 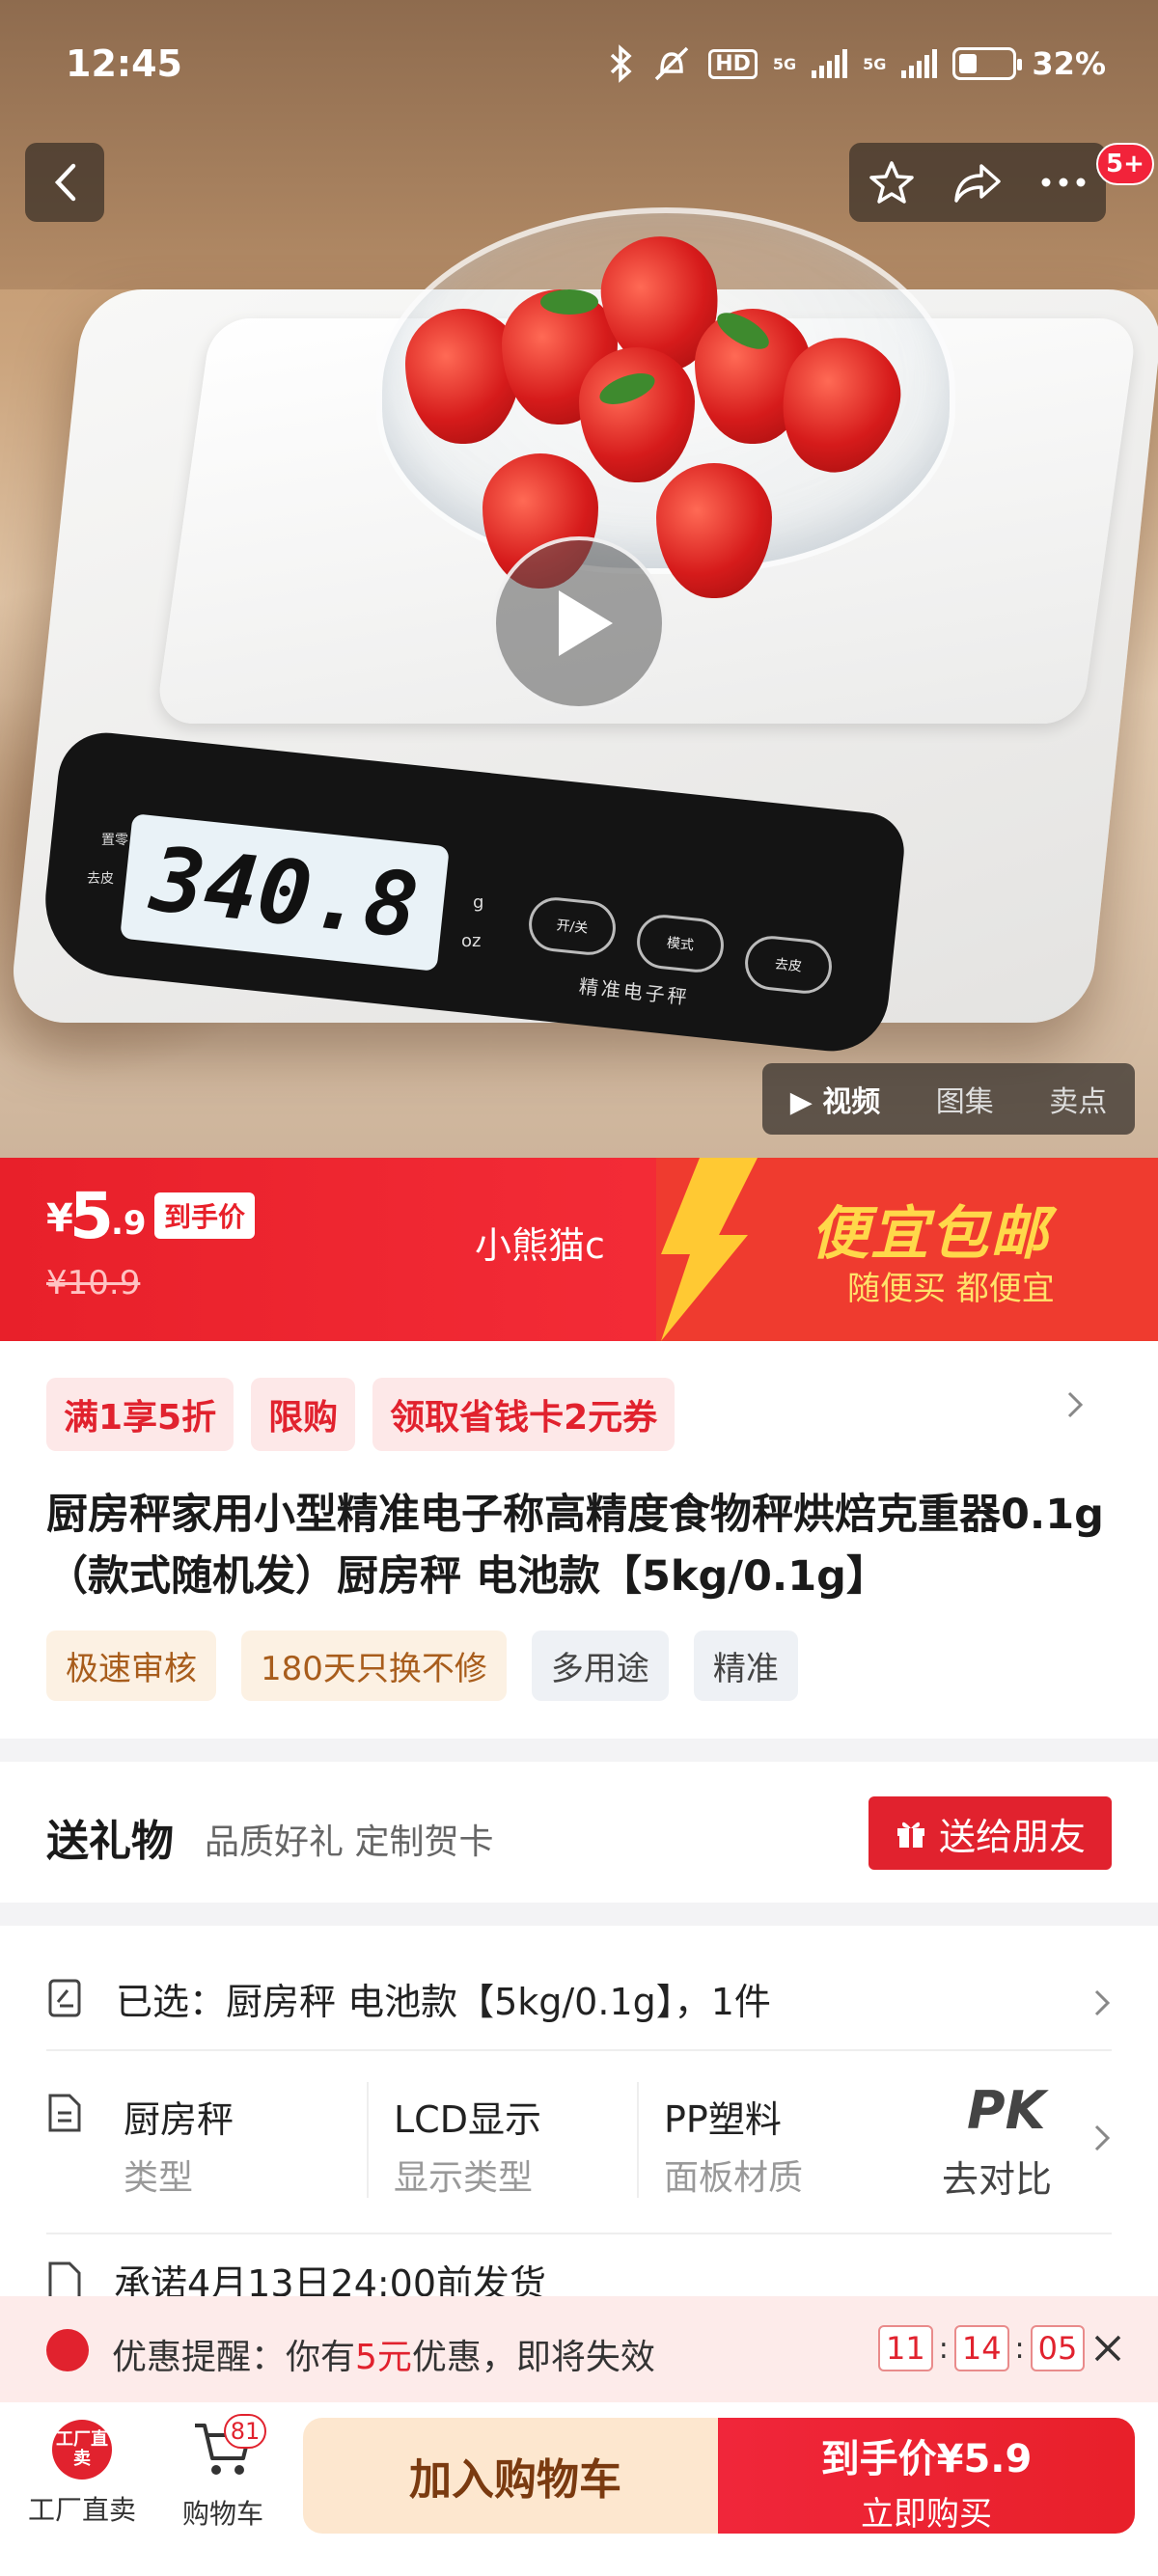 I want to click on battery-icon, so click(x=987, y=64).